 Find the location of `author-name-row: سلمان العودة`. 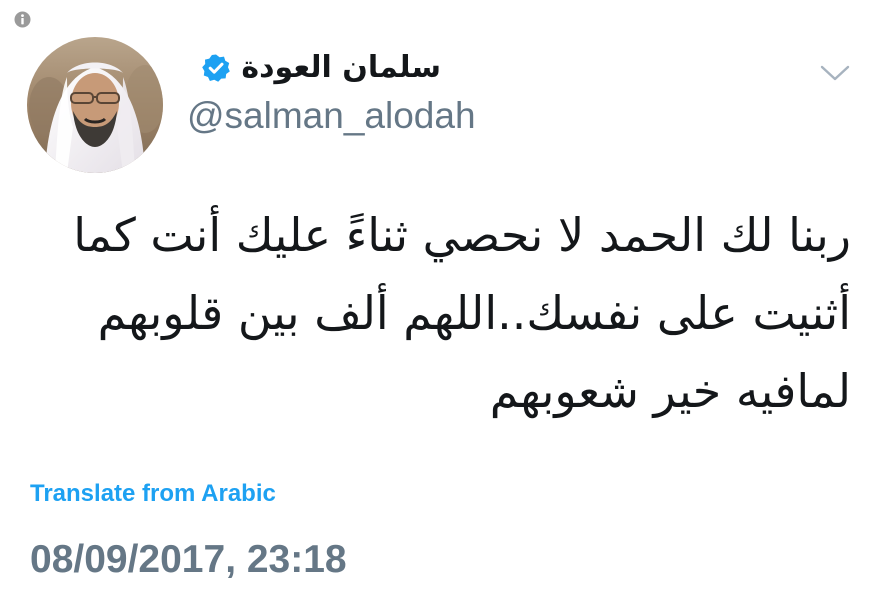

author-name-row: سلمان العودة is located at coordinates (321, 68).